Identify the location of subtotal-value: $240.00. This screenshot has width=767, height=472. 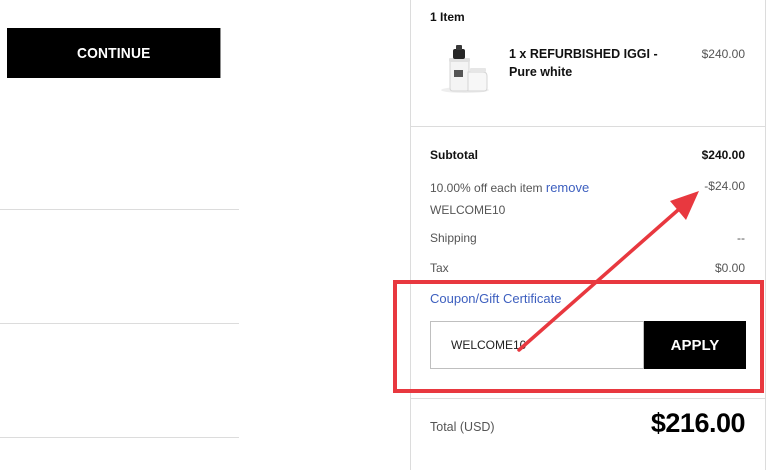
(723, 155).